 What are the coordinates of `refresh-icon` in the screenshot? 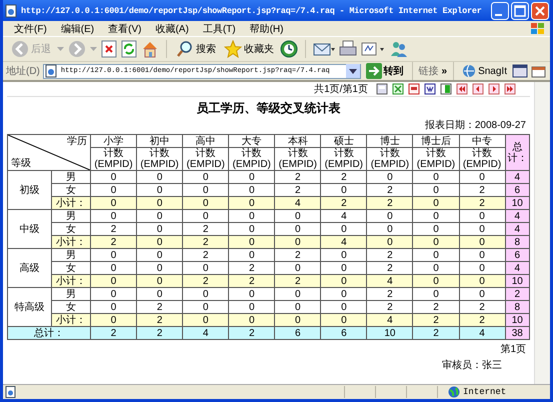 It's located at (129, 49).